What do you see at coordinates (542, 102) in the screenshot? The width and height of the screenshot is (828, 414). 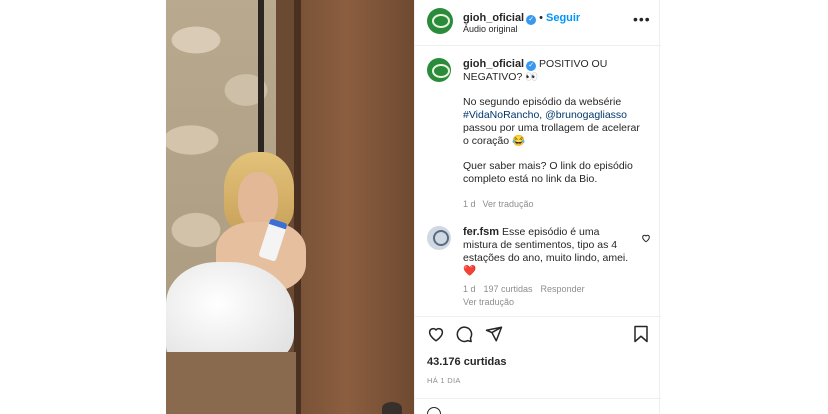 I see `caption-p2-part1: No segundo episódio da websérie` at bounding box center [542, 102].